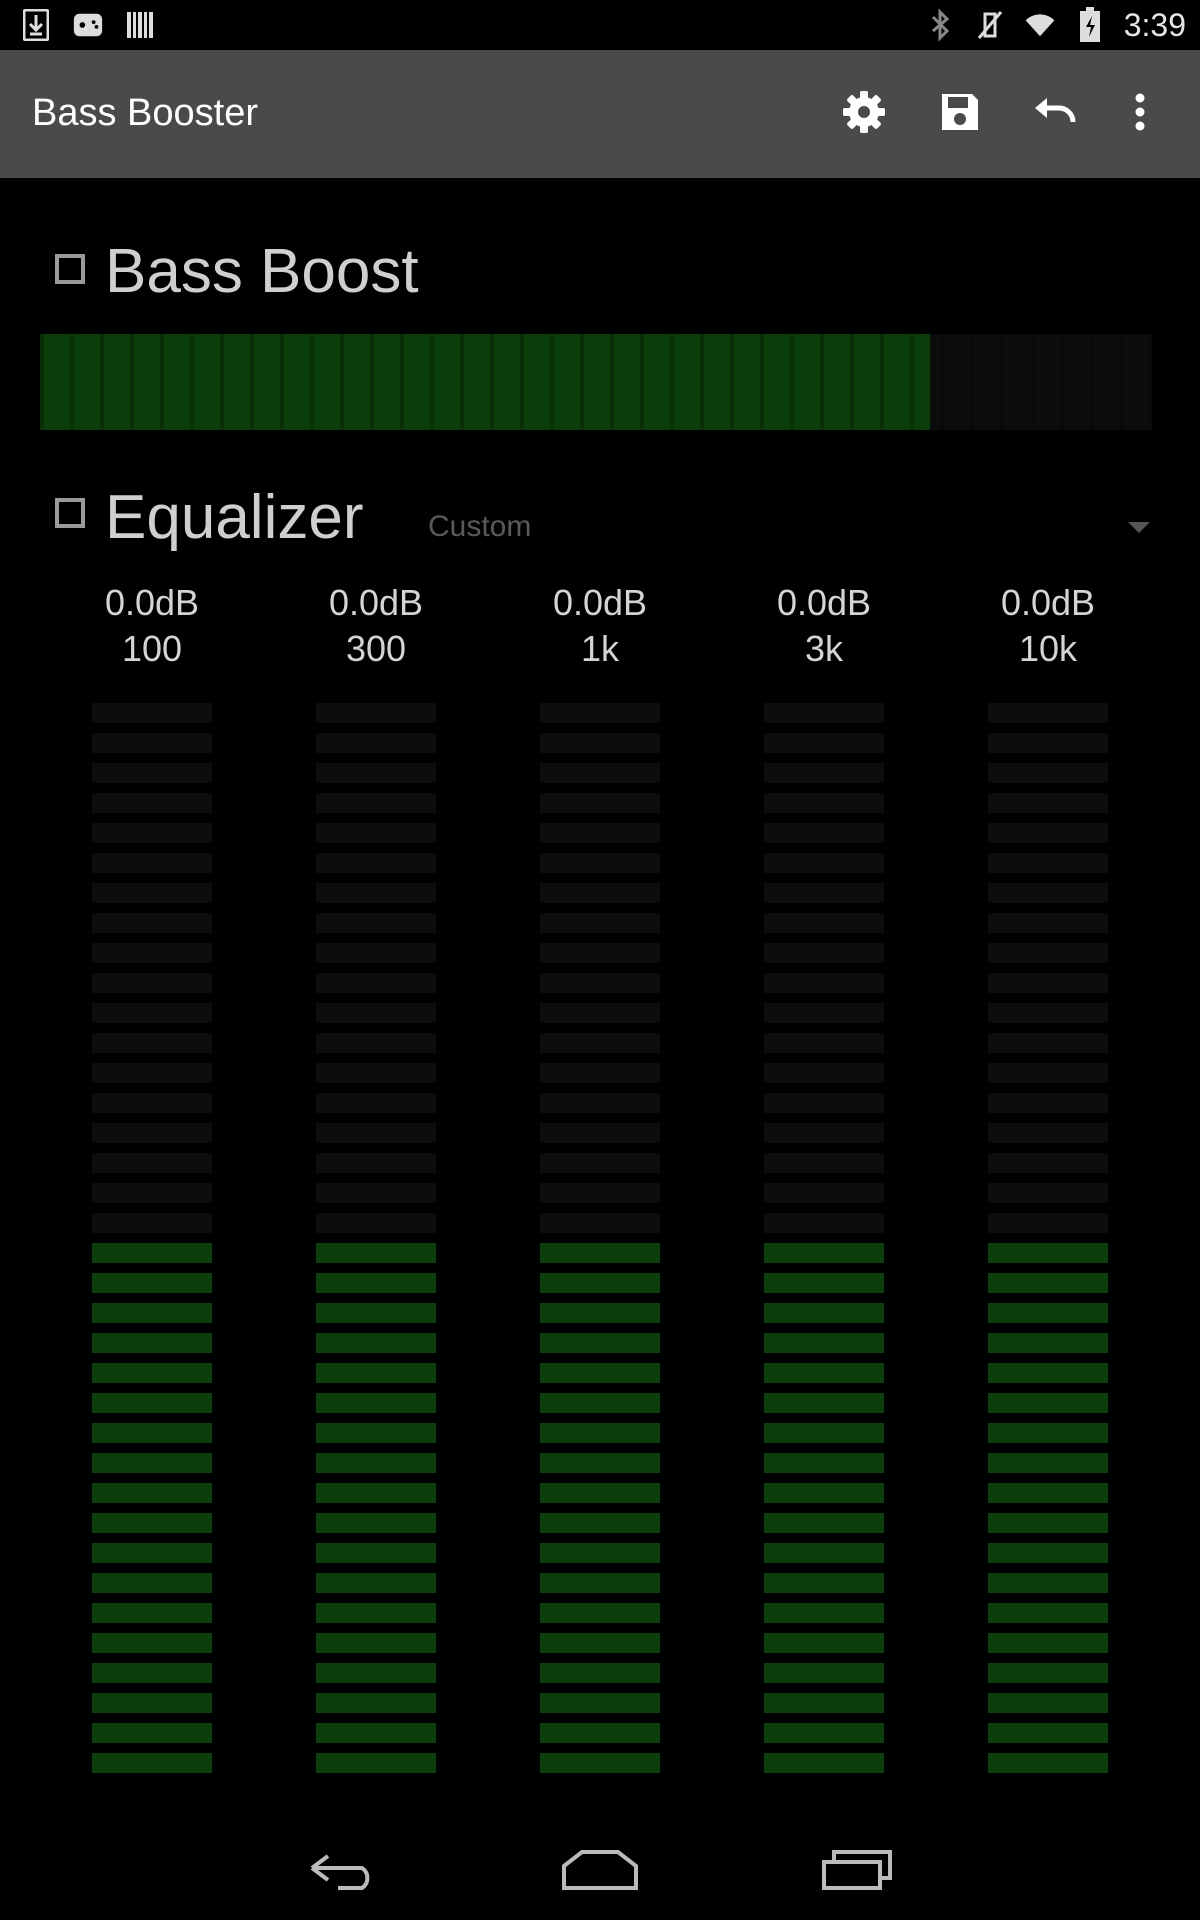 Image resolution: width=1200 pixels, height=1920 pixels. What do you see at coordinates (1048, 648) in the screenshot?
I see `band-frequency-label: 10k` at bounding box center [1048, 648].